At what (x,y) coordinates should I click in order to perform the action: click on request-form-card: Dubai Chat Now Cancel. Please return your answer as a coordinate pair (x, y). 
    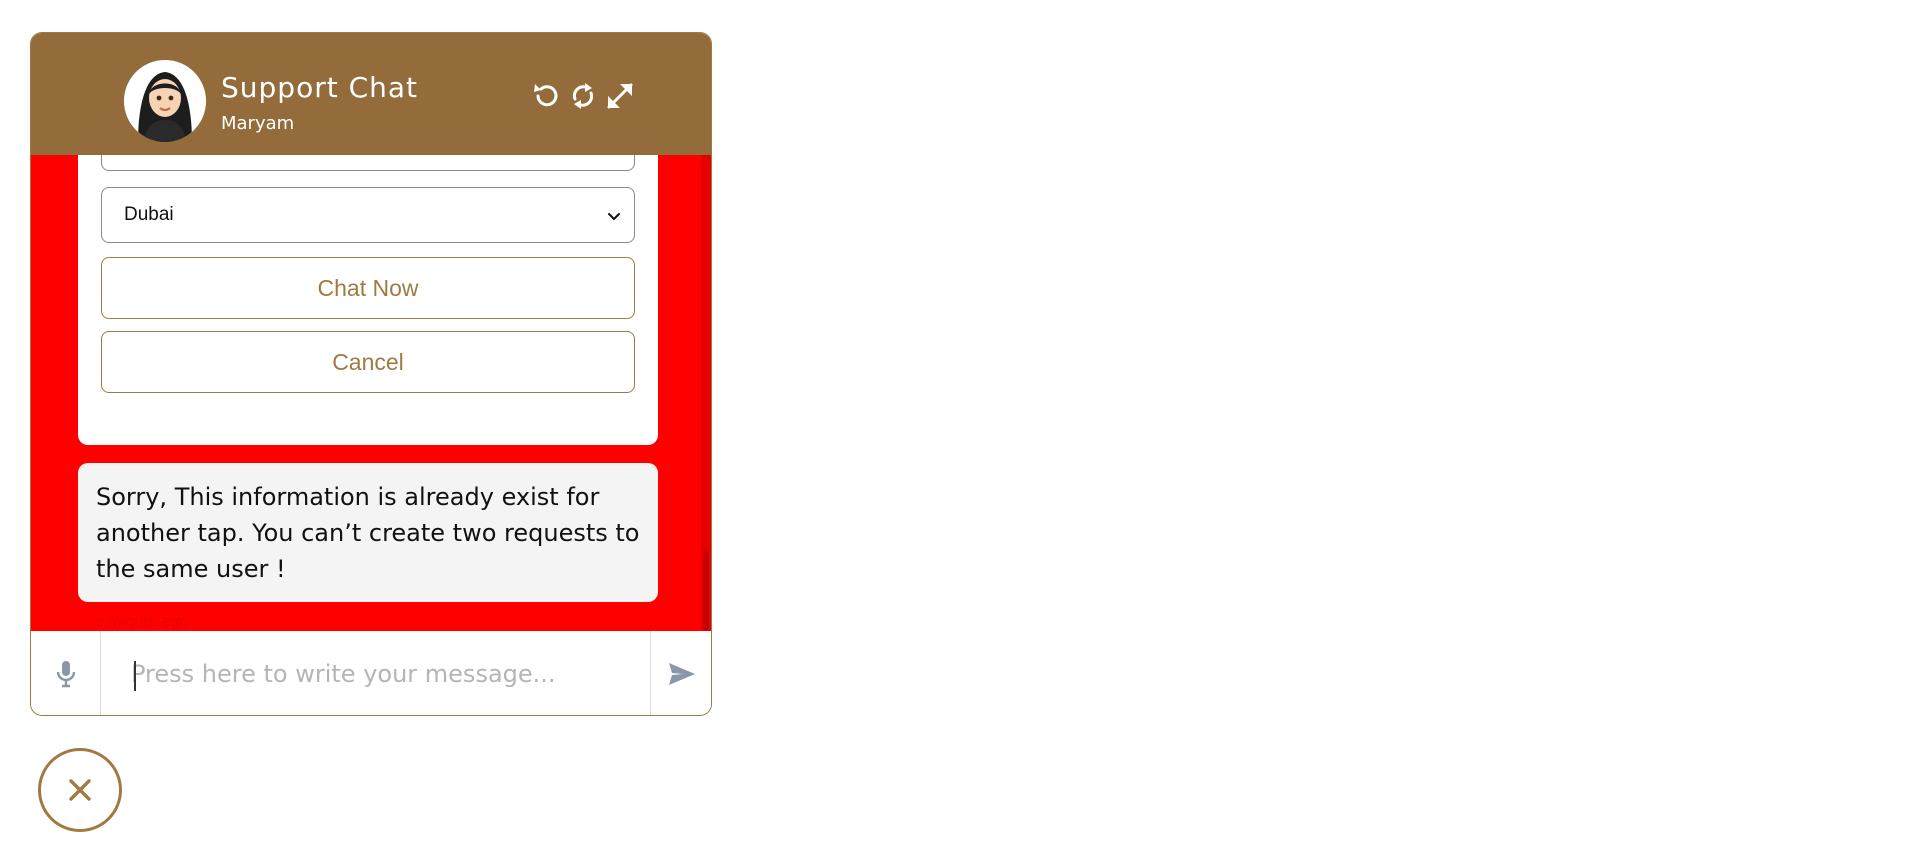
    Looking at the image, I should click on (368, 300).